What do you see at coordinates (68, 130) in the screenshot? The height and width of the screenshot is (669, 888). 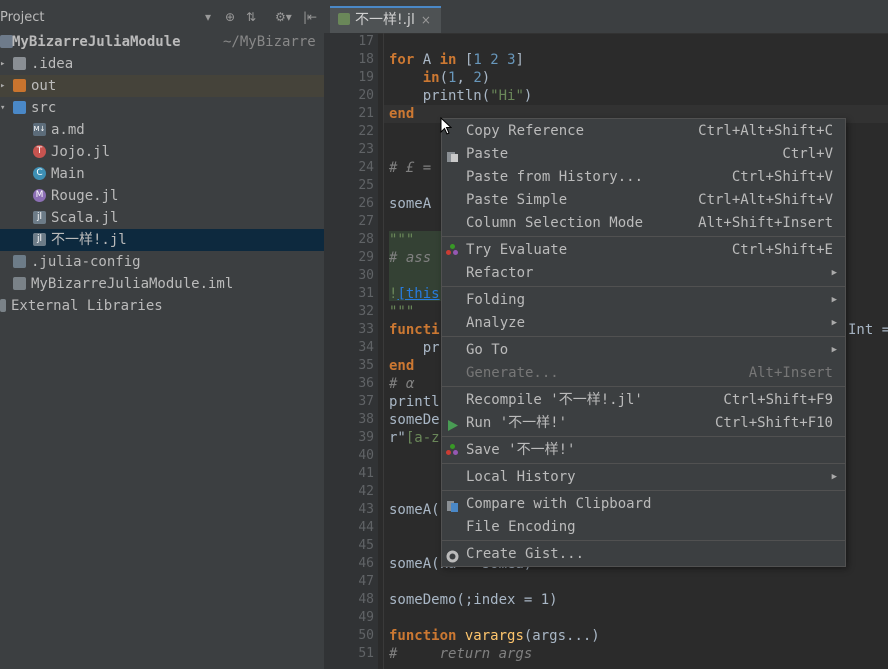 I see `tree-item-label: a.md` at bounding box center [68, 130].